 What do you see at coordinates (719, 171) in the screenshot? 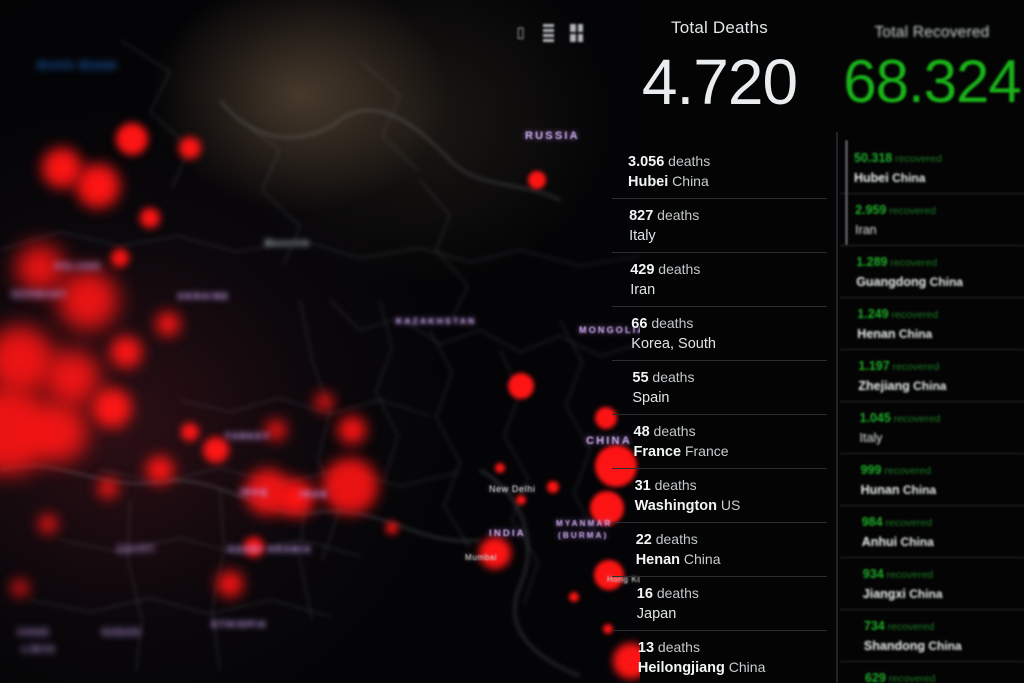
I see `list-item: 3.056 deaths Hubei China` at bounding box center [719, 171].